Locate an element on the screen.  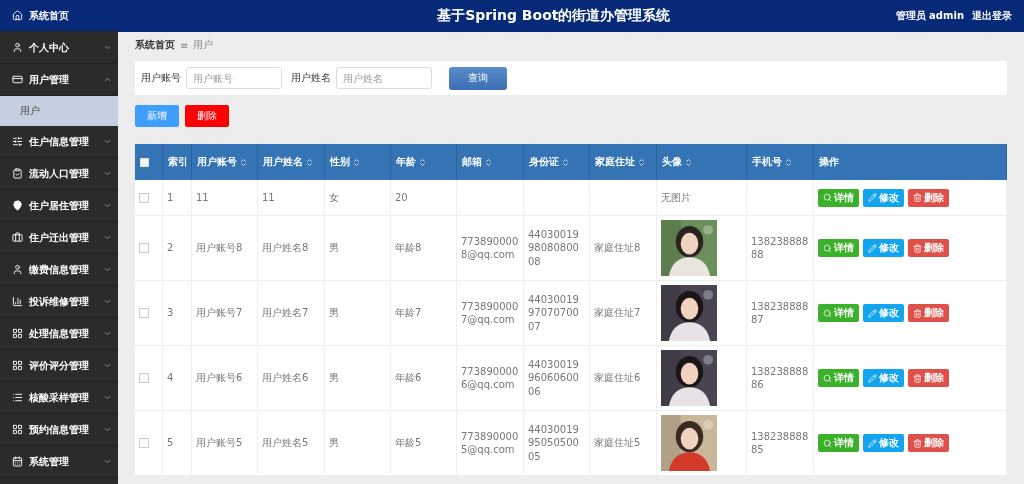
sidebar-item: 缴费信息管理 is located at coordinates (59, 270).